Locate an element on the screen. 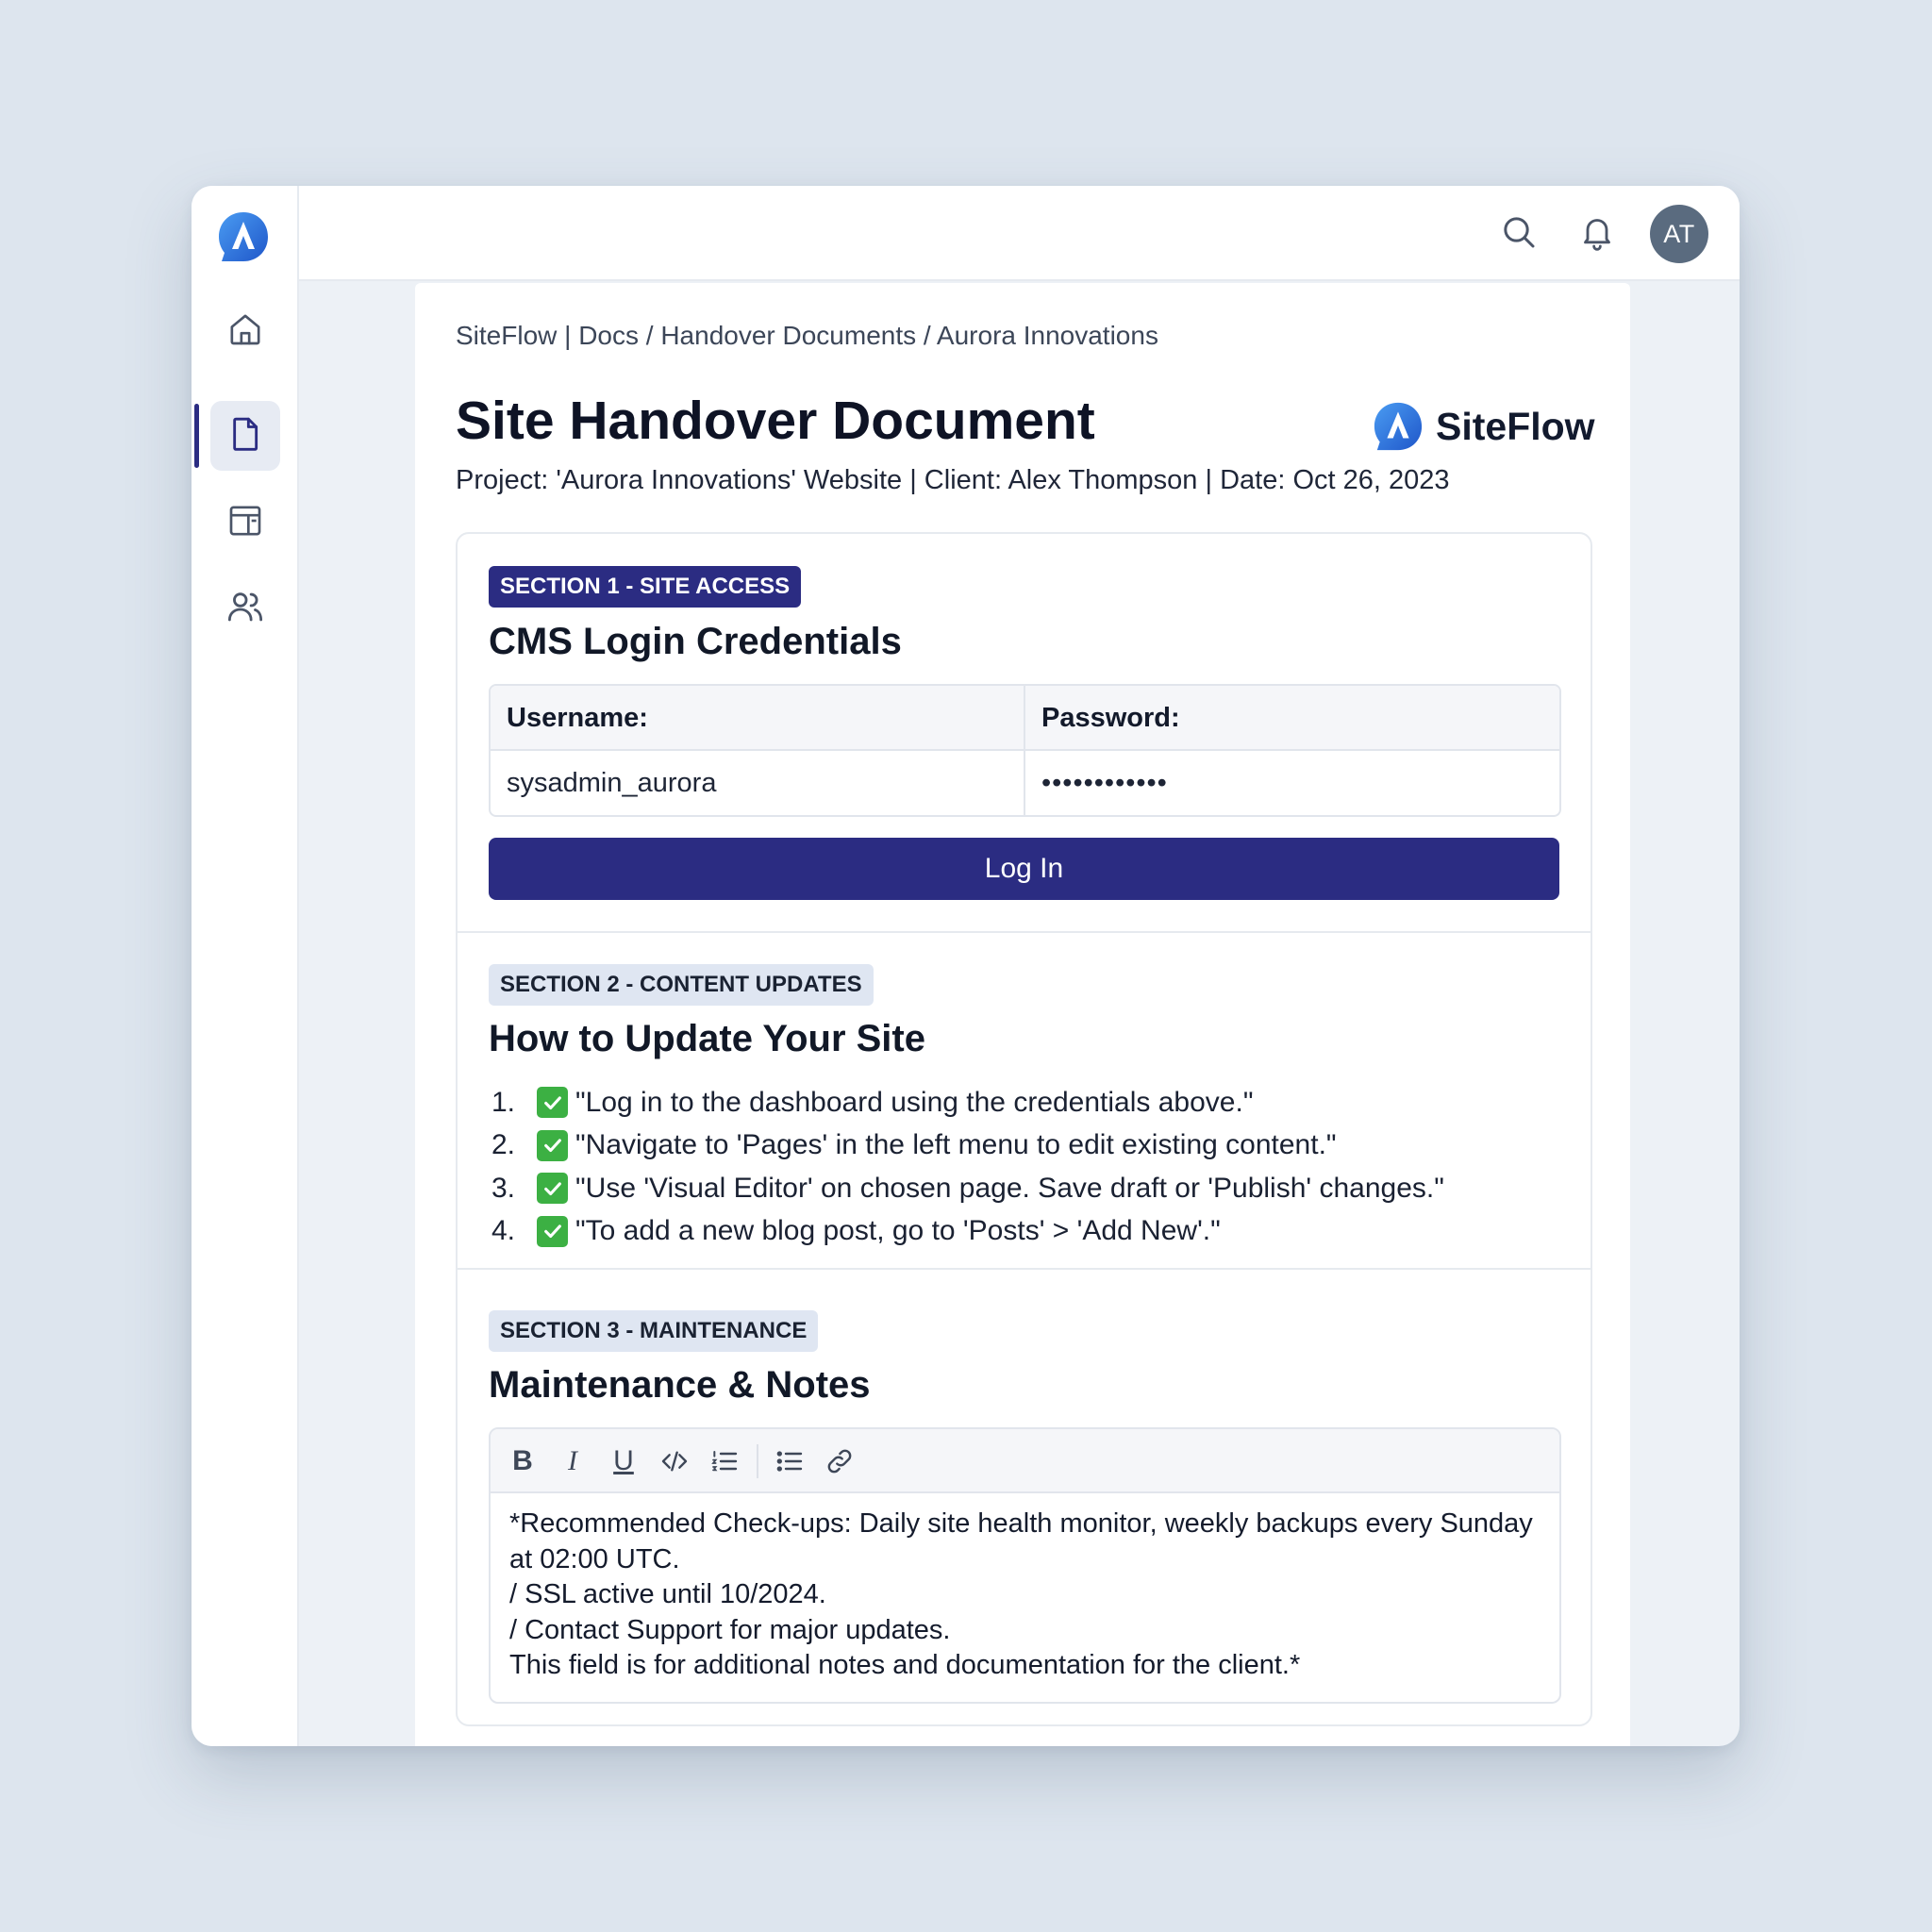 The height and width of the screenshot is (1932, 1932). section-1-badge: SECTION 1 - SITE ACCESS is located at coordinates (645, 587).